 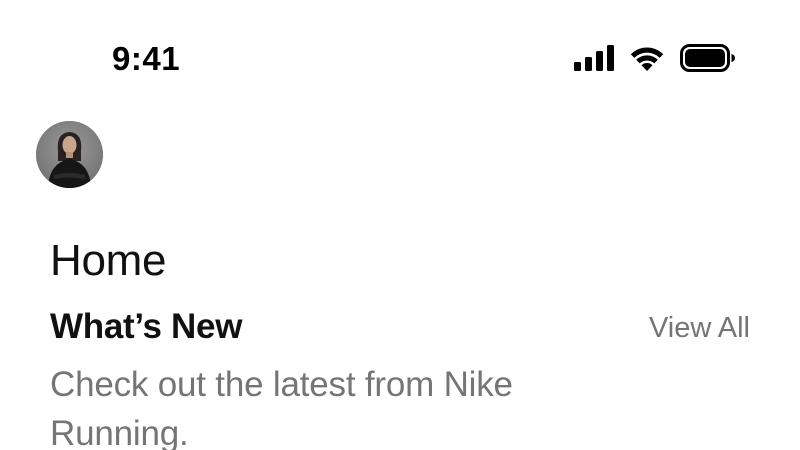 I want to click on status-time: 9:41, so click(x=146, y=58).